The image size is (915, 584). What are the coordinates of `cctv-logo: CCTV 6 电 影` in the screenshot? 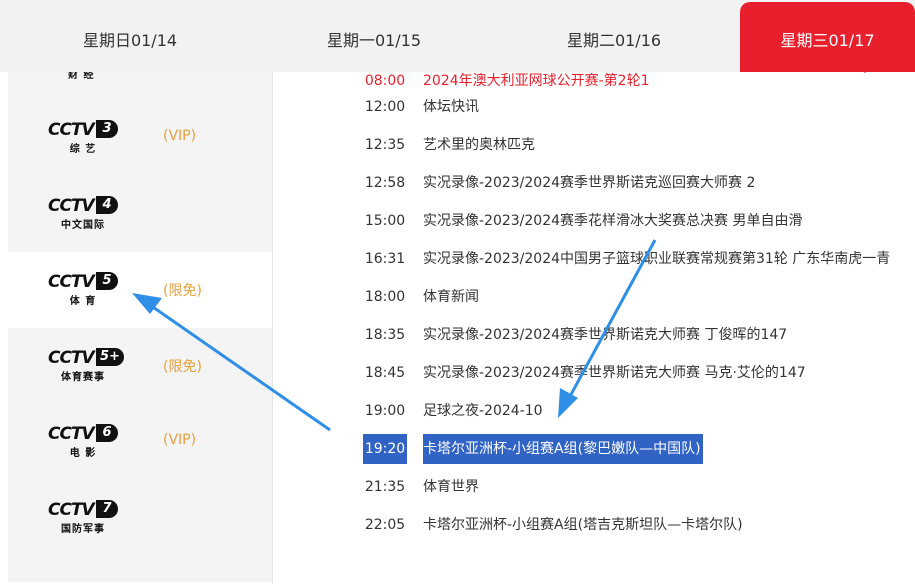 It's located at (85, 442).